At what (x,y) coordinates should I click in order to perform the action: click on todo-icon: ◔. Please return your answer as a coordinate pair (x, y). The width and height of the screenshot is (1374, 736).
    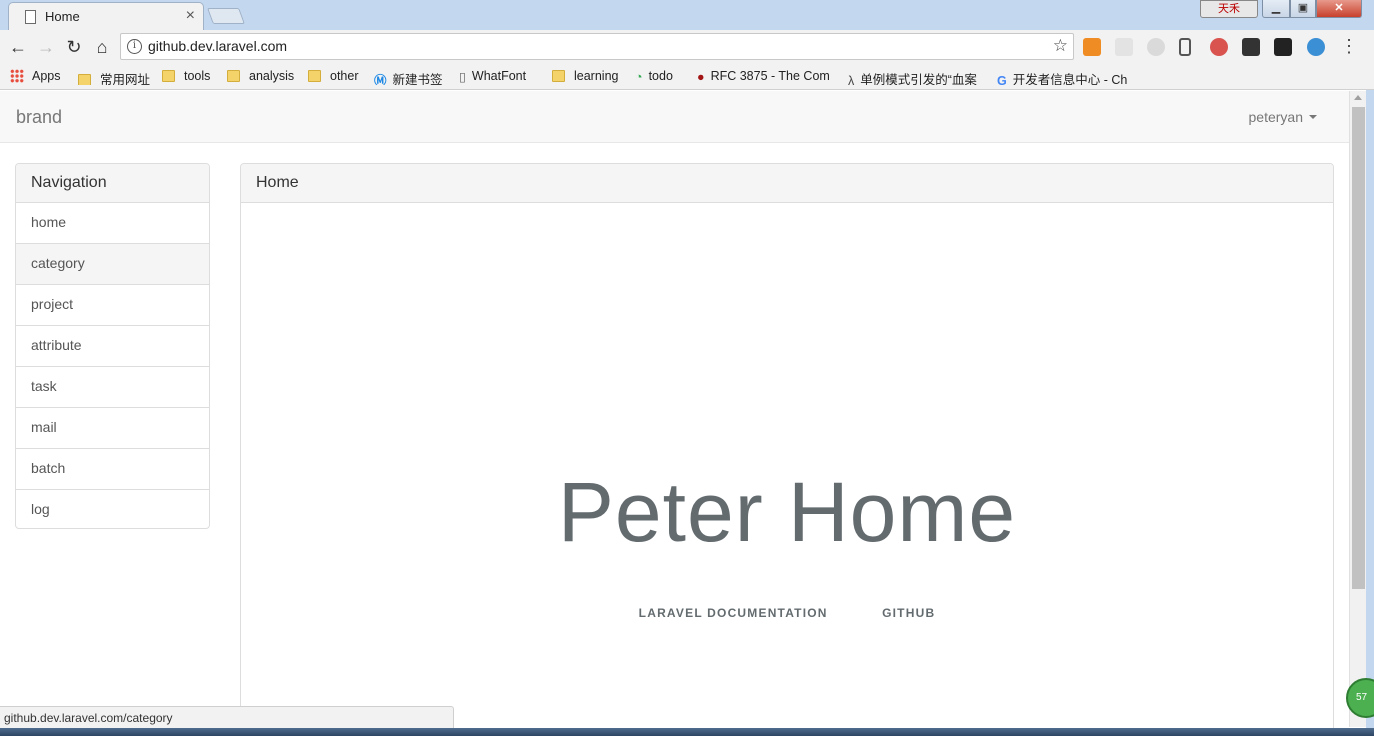
    Looking at the image, I should click on (639, 77).